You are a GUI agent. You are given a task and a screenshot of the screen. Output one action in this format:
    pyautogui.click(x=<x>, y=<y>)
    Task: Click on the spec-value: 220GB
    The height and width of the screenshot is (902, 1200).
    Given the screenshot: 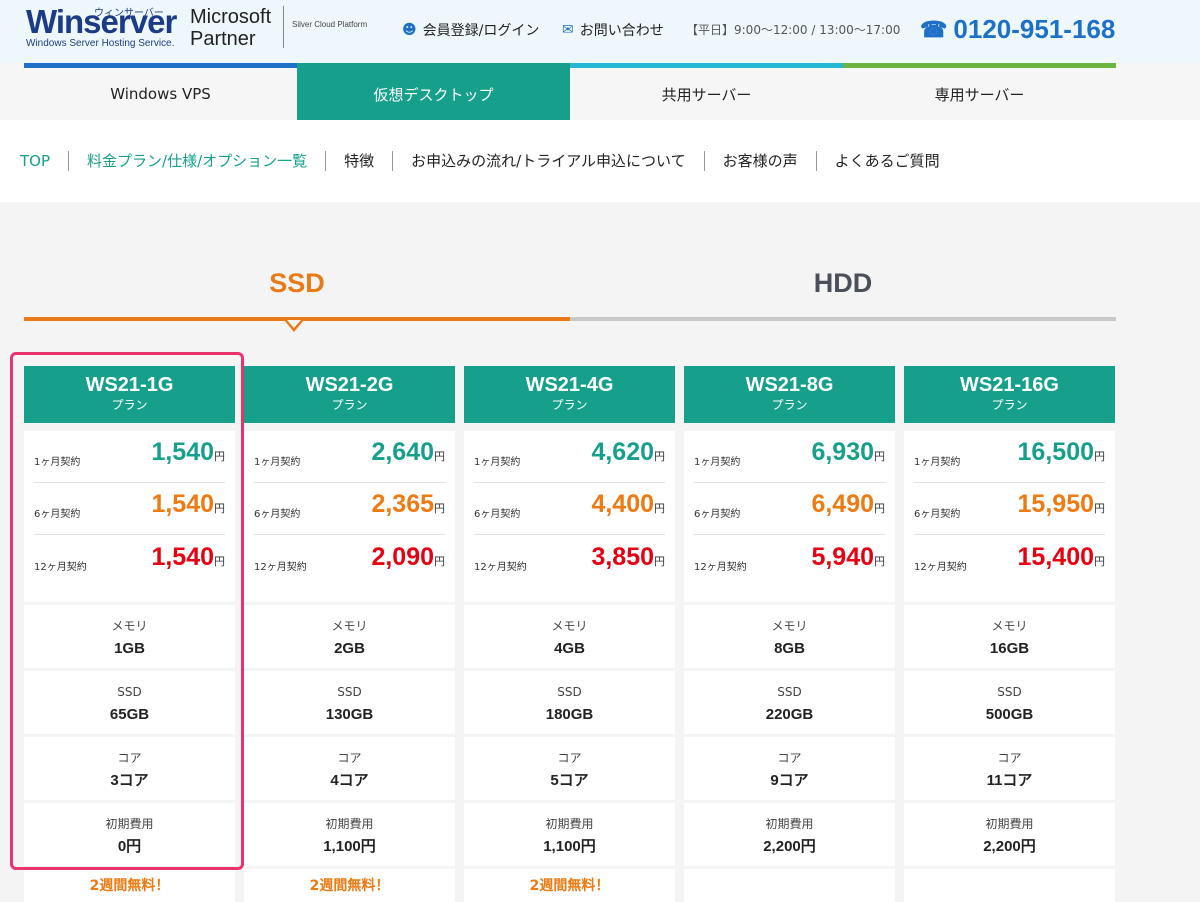 What is the action you would take?
    pyautogui.click(x=789, y=714)
    